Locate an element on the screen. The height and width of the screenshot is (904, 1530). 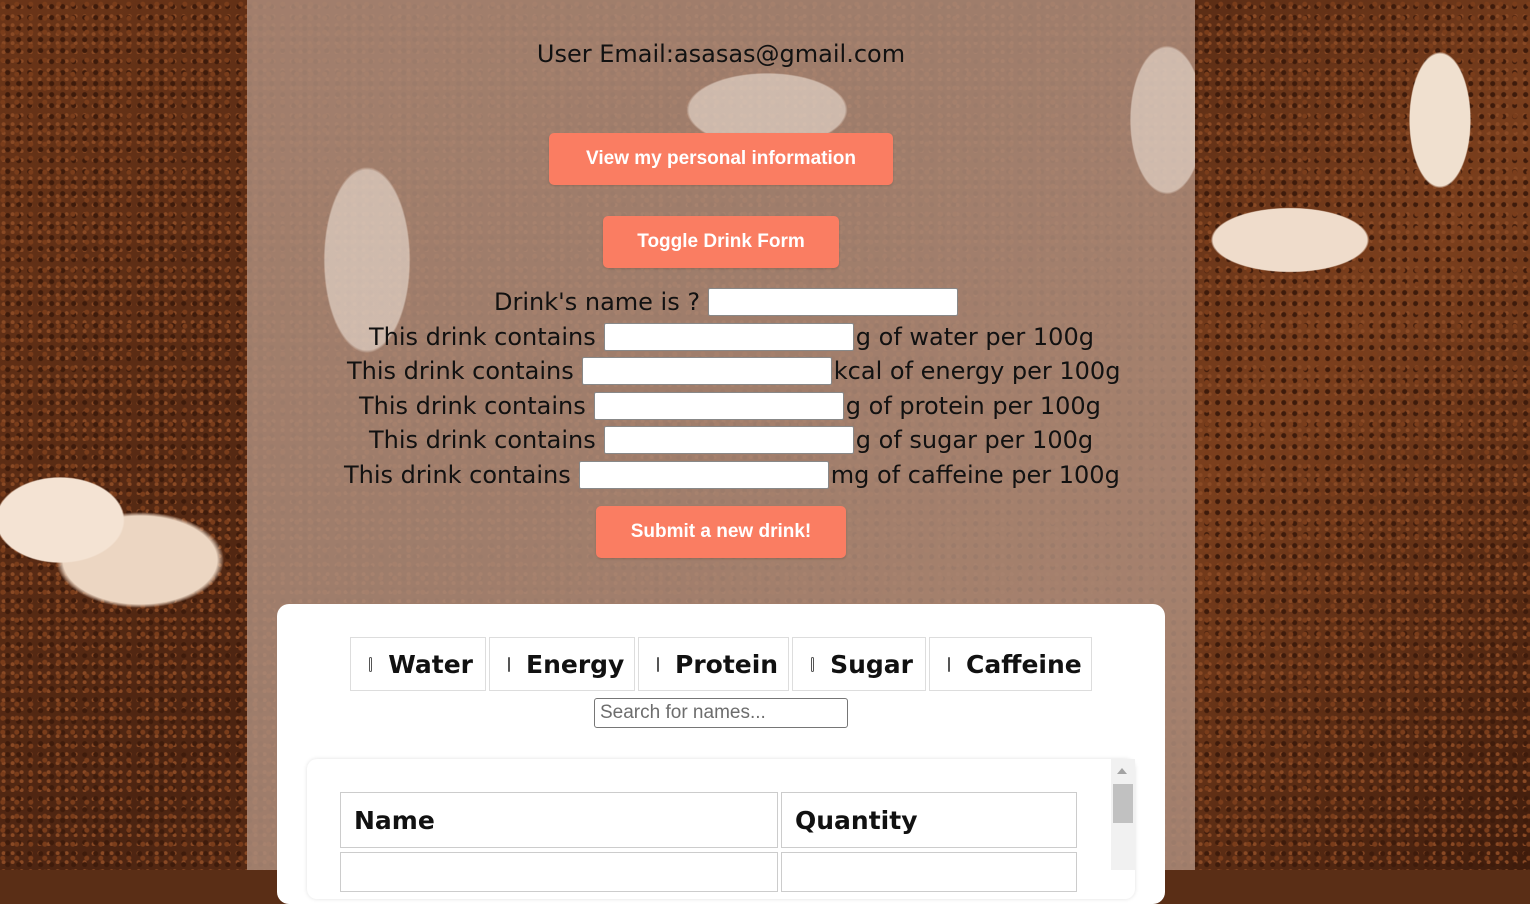
filter-sugar: Sugar is located at coordinates (859, 664).